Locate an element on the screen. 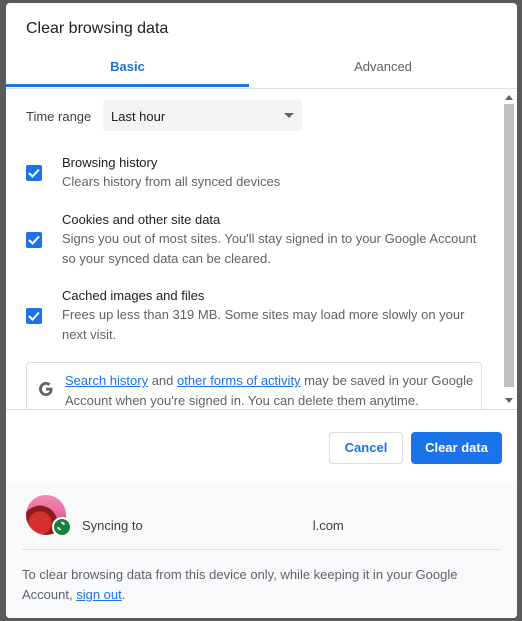  browsing-history-checkbox is located at coordinates (34, 173).